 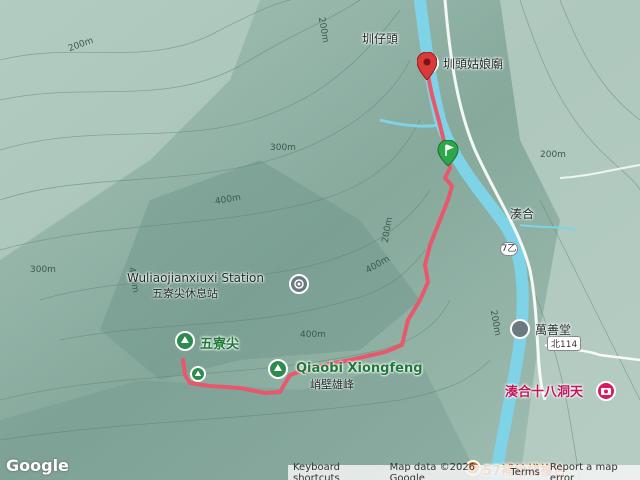 What do you see at coordinates (592, 471) in the screenshot?
I see `report-error-link: Report a map error` at bounding box center [592, 471].